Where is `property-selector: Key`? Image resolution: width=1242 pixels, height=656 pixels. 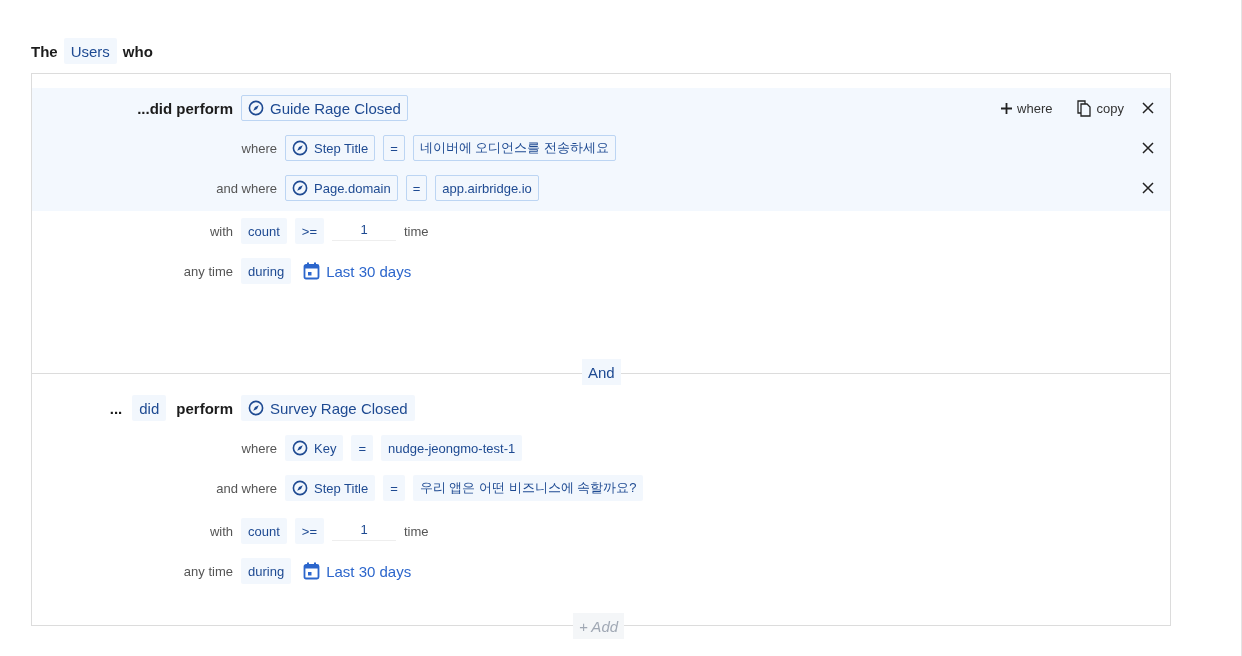 property-selector: Key is located at coordinates (314, 448).